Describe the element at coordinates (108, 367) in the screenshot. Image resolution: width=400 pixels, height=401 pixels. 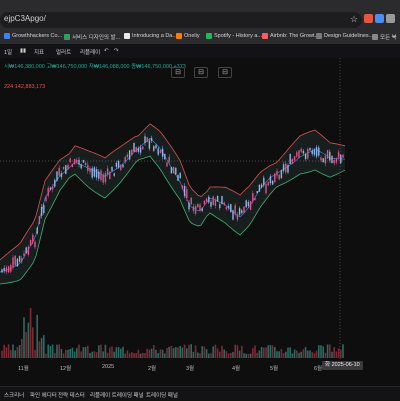
I see `time-axis-label: 2025` at that location.